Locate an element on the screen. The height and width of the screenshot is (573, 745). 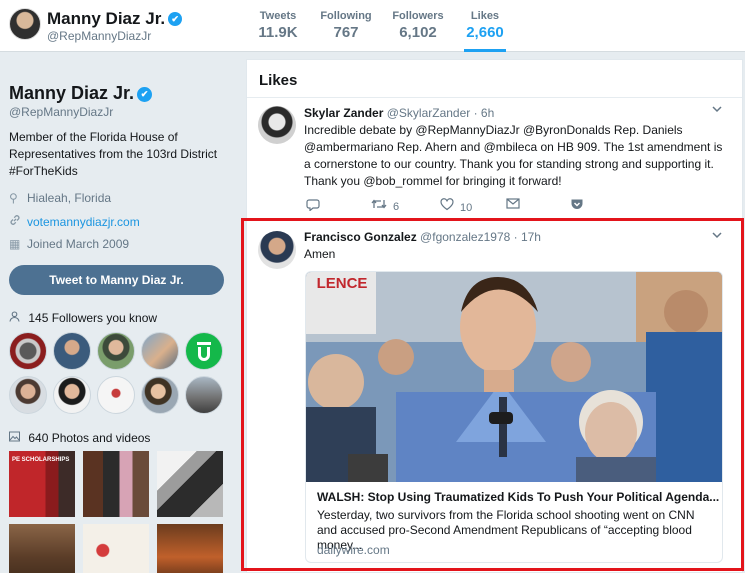
person-icon is located at coordinates (16, 318).